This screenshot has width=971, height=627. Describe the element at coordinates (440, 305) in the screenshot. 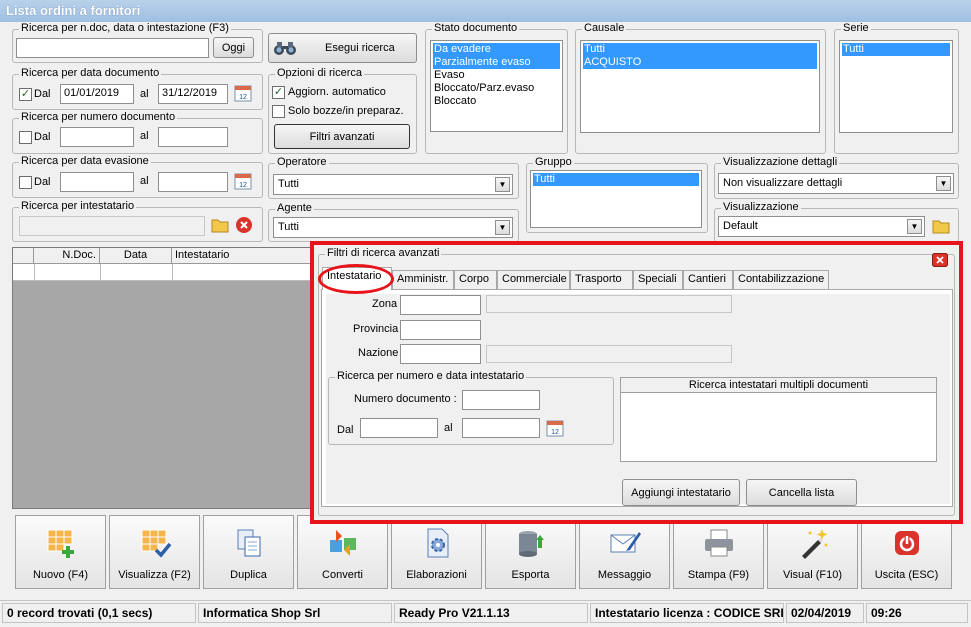

I see `zona-input` at that location.